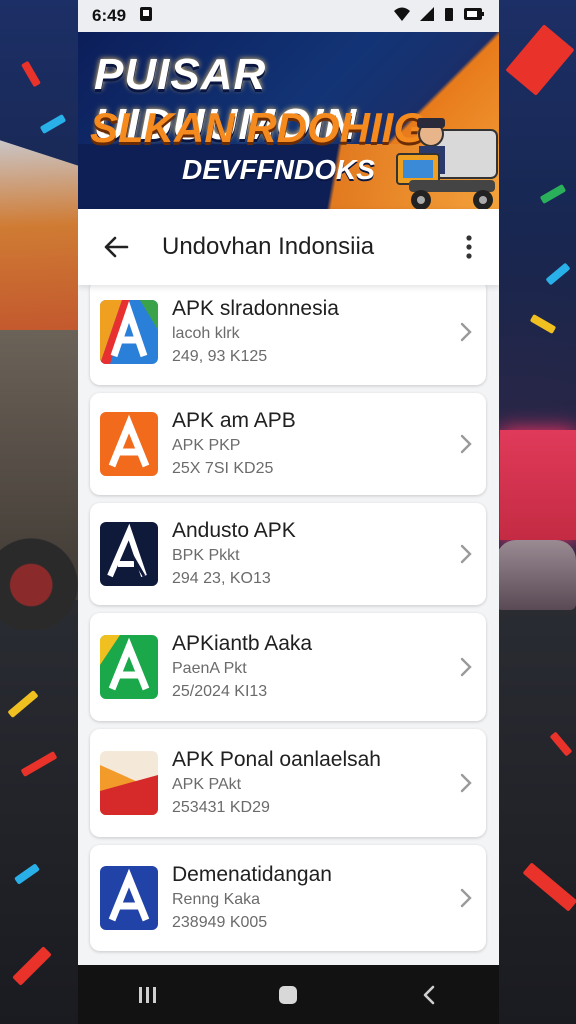 This screenshot has height=1024, width=576. What do you see at coordinates (206, 445) in the screenshot?
I see `app-developer: APK PKP` at bounding box center [206, 445].